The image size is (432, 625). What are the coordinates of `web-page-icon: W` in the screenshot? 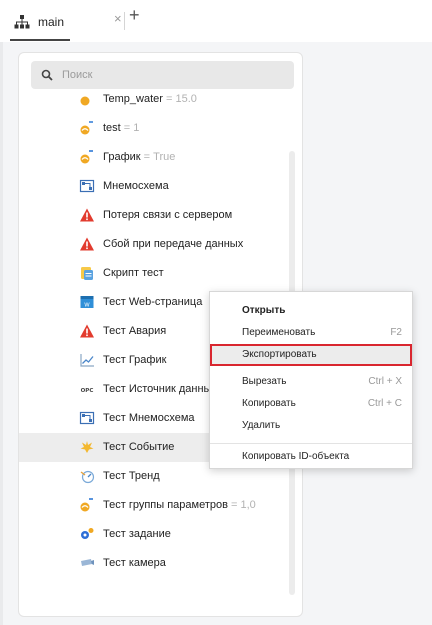 It's located at (87, 302).